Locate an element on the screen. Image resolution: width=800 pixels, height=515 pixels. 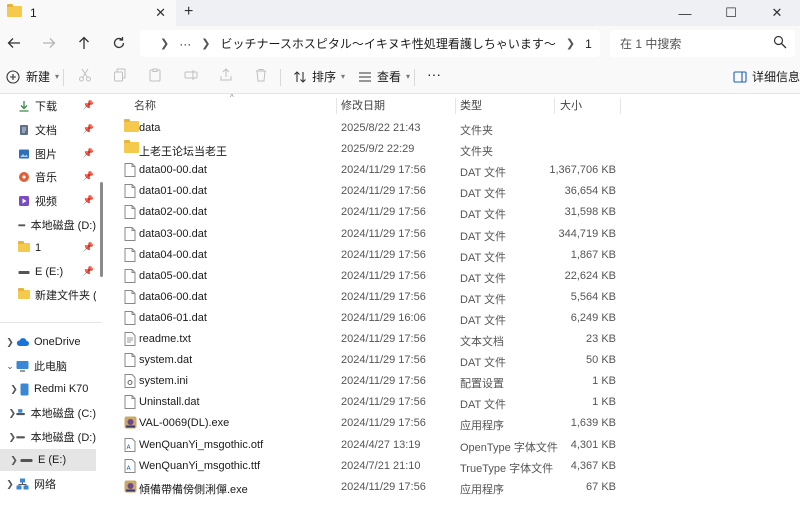
paste-button is located at coordinates (155, 75).